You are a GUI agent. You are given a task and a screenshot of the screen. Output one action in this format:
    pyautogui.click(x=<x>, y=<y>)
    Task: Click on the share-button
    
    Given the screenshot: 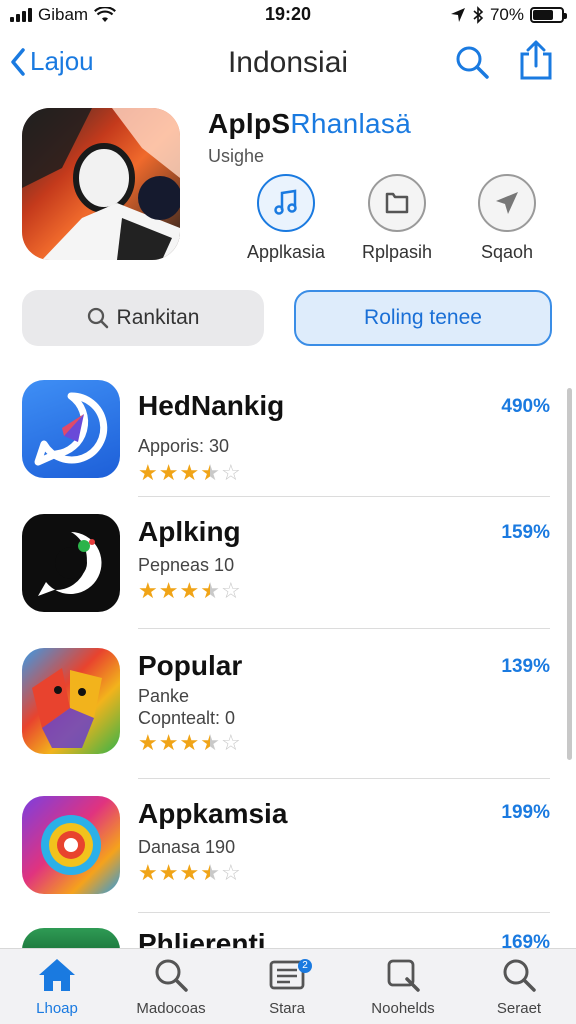 What is the action you would take?
    pyautogui.click(x=536, y=62)
    